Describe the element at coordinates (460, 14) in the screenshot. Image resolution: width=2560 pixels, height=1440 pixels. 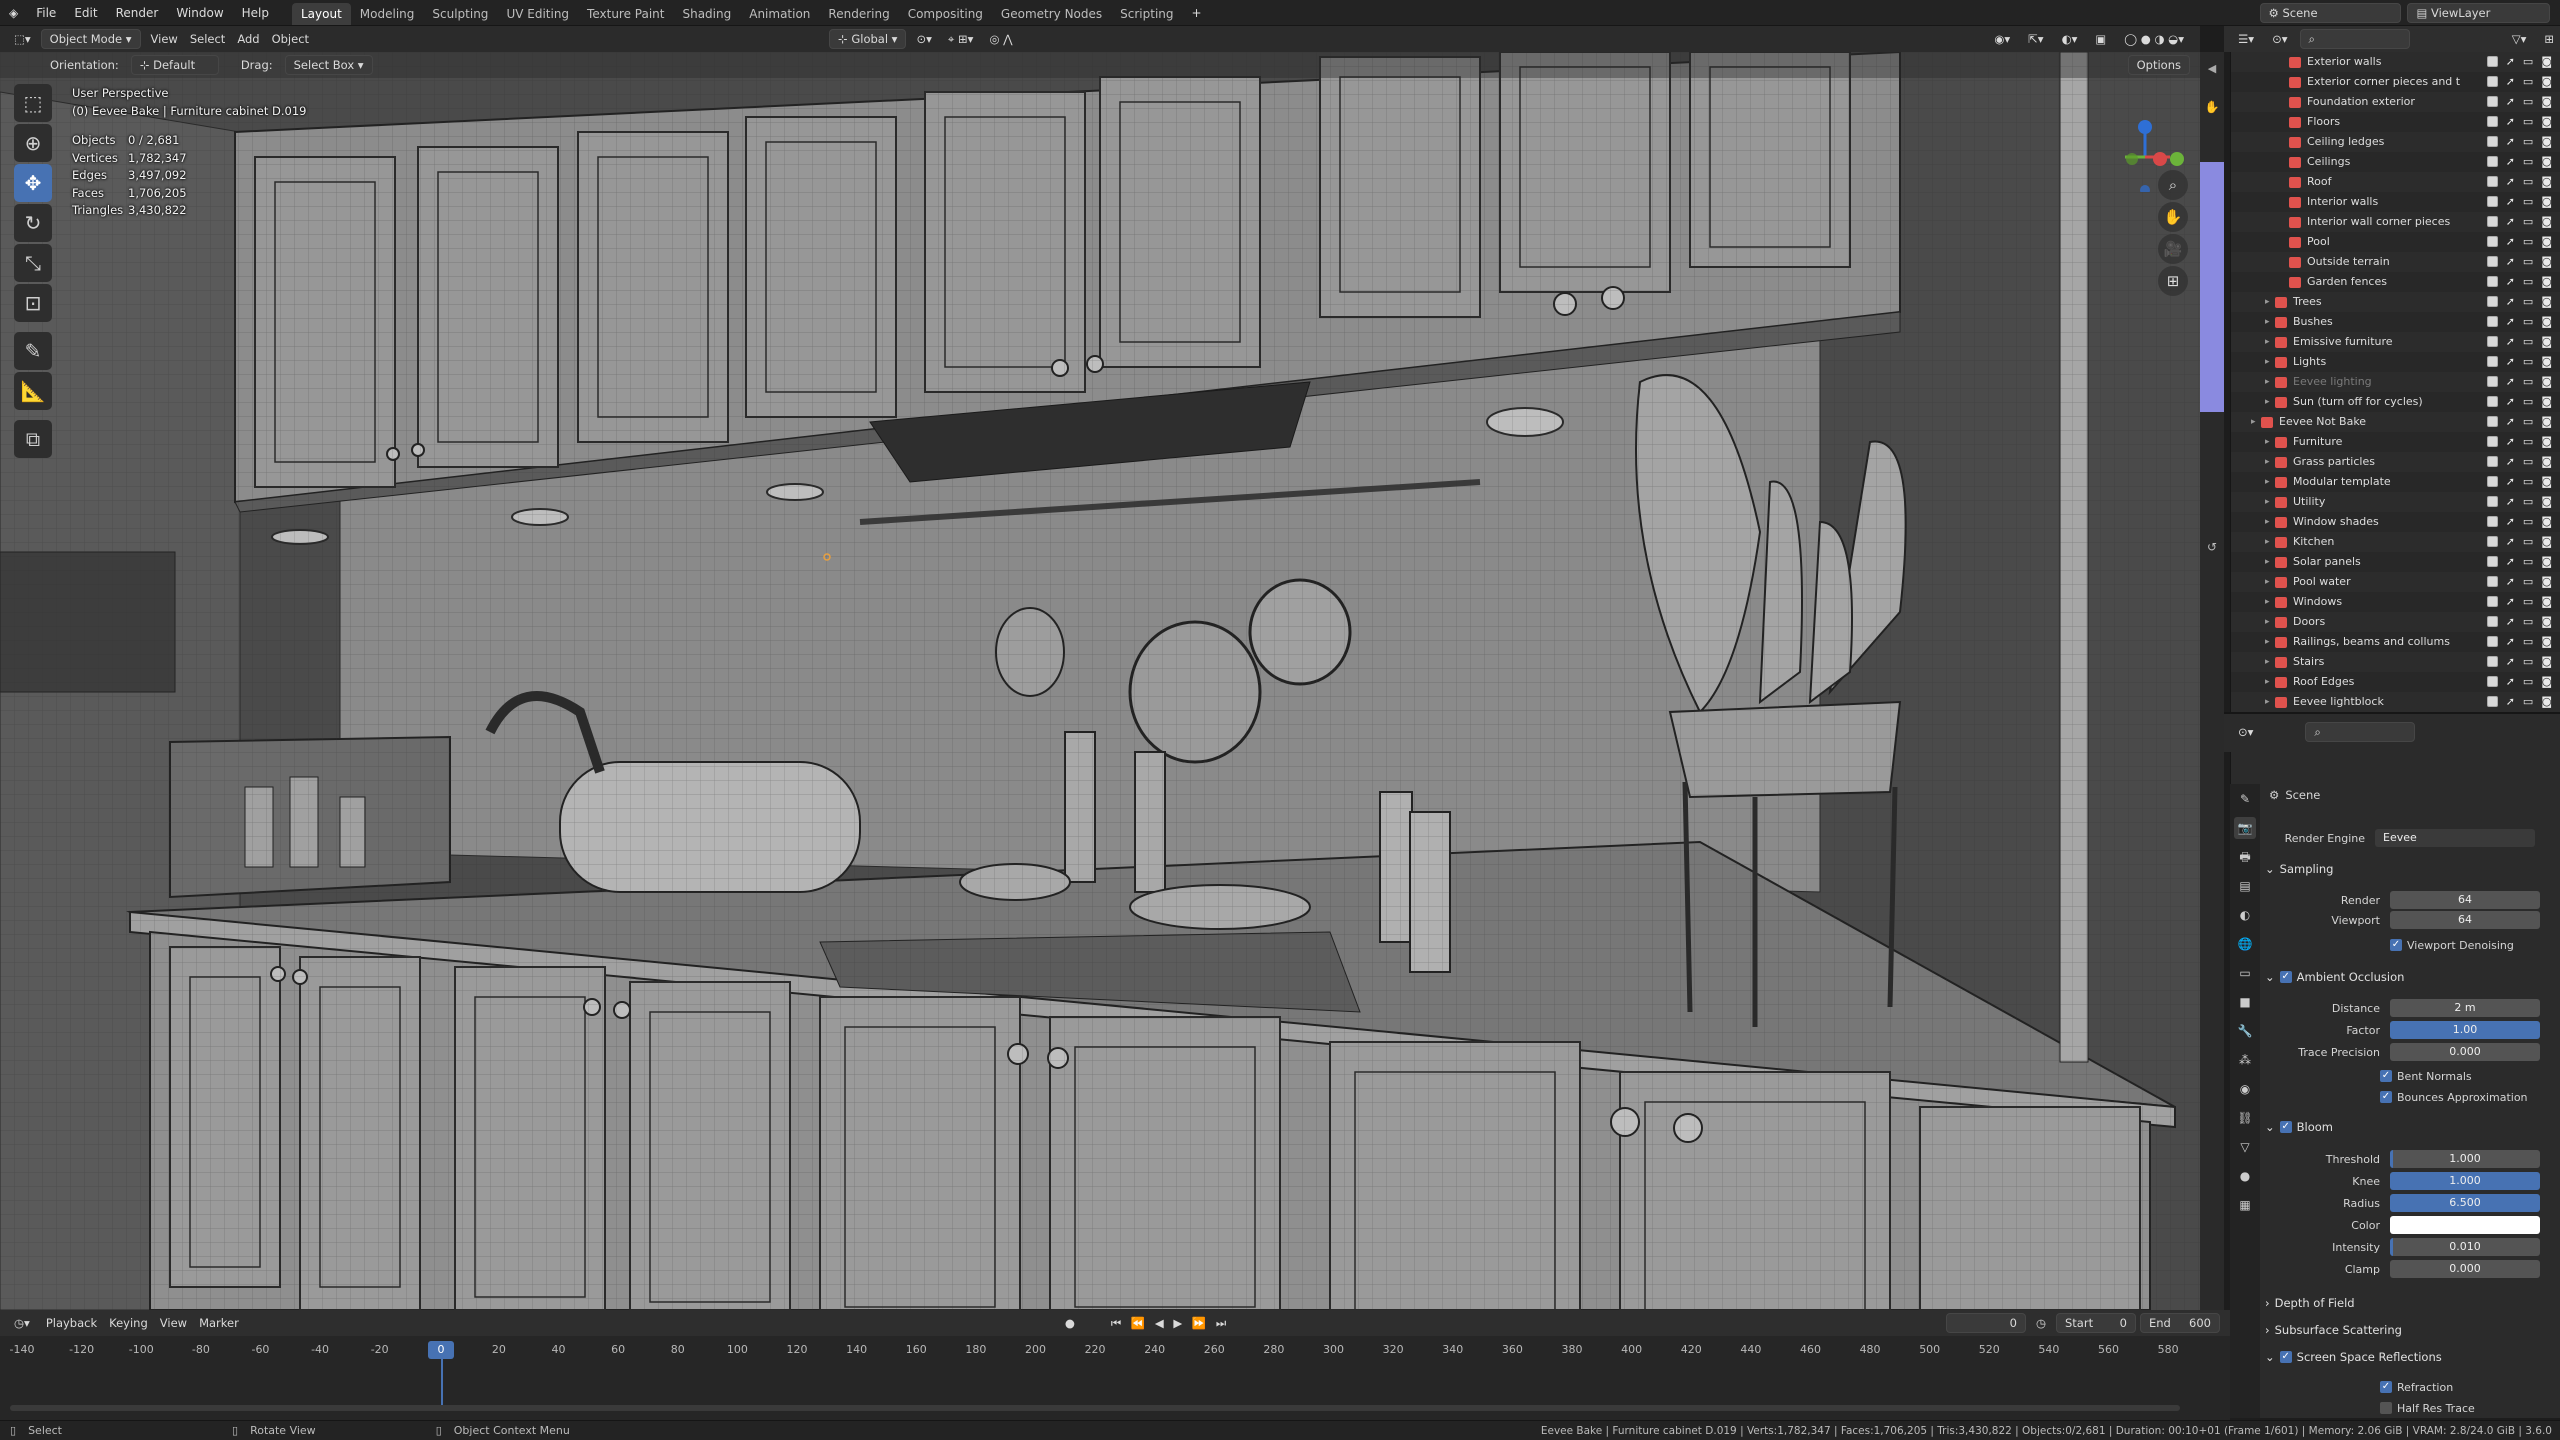
I see `tab-sculpting: Sculpting` at that location.